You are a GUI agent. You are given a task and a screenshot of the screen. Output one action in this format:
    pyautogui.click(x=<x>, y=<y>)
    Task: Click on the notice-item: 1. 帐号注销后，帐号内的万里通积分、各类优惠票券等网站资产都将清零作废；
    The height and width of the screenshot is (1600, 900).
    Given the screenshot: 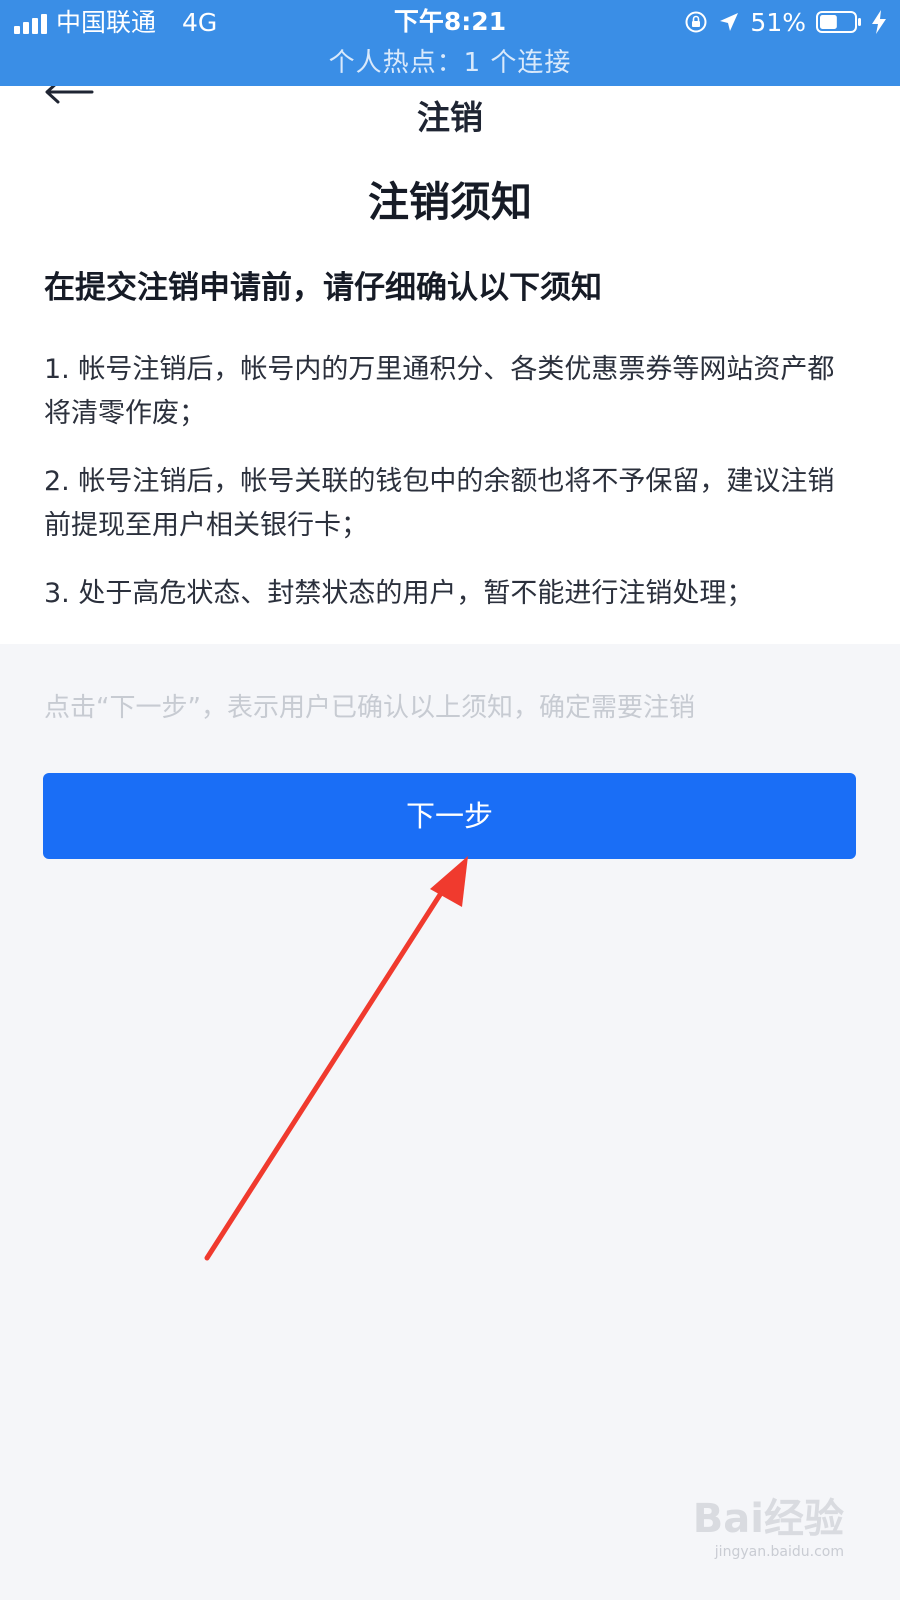 What is the action you would take?
    pyautogui.click(x=439, y=391)
    